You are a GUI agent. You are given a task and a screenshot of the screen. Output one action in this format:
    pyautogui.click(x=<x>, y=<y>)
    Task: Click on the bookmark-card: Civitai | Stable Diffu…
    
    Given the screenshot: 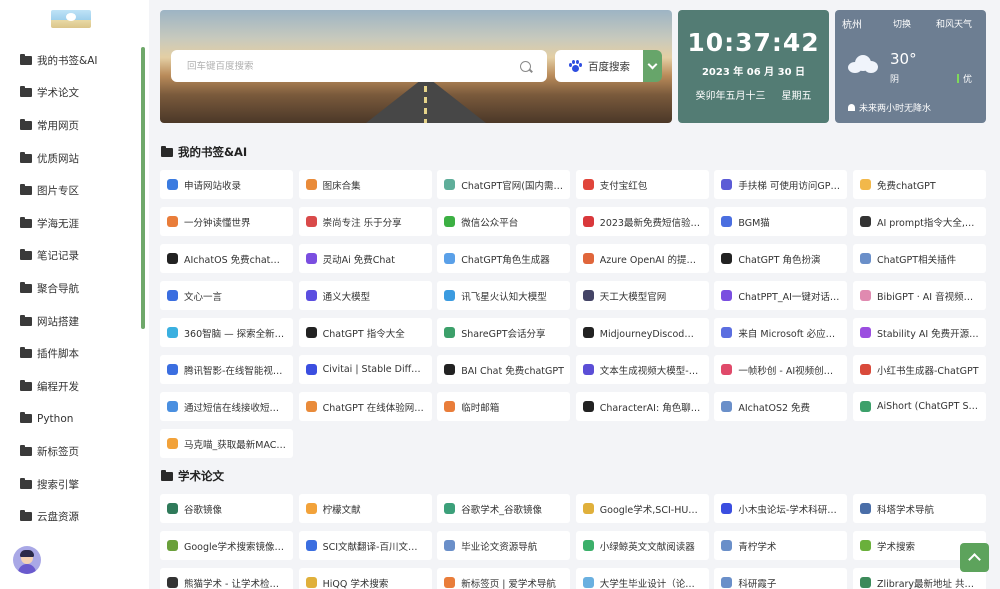 What is the action you would take?
    pyautogui.click(x=365, y=369)
    